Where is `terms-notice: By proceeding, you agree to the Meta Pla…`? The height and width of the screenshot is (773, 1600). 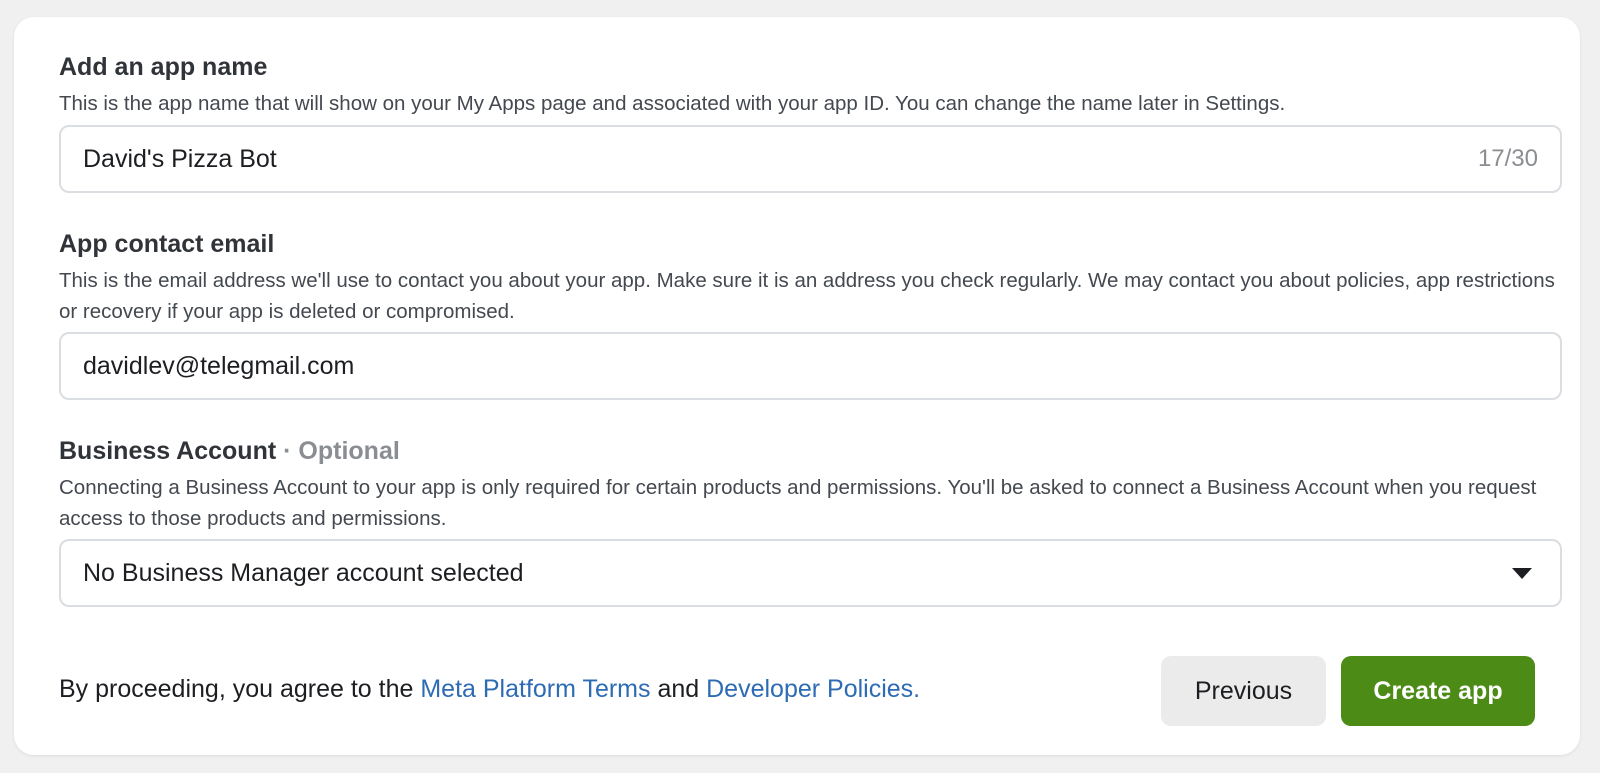 terms-notice: By proceeding, you agree to the Meta Pla… is located at coordinates (489, 689).